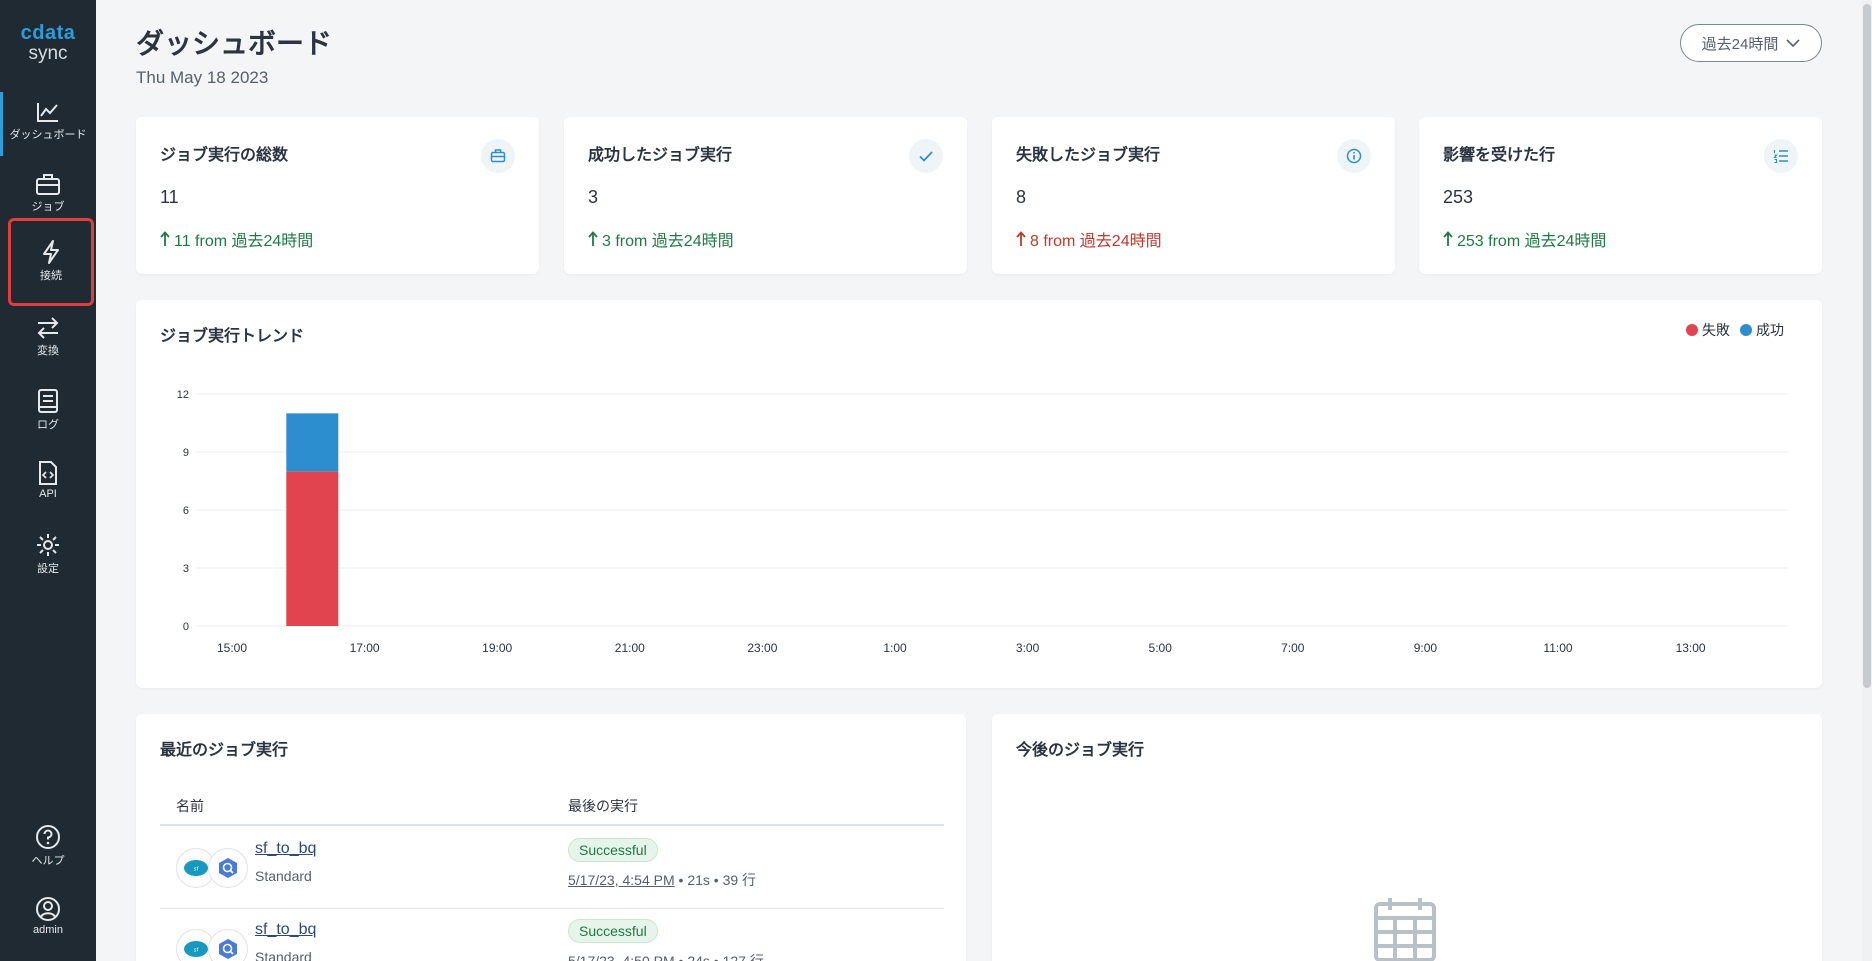 The height and width of the screenshot is (961, 1872). I want to click on bar-failed, so click(312, 548).